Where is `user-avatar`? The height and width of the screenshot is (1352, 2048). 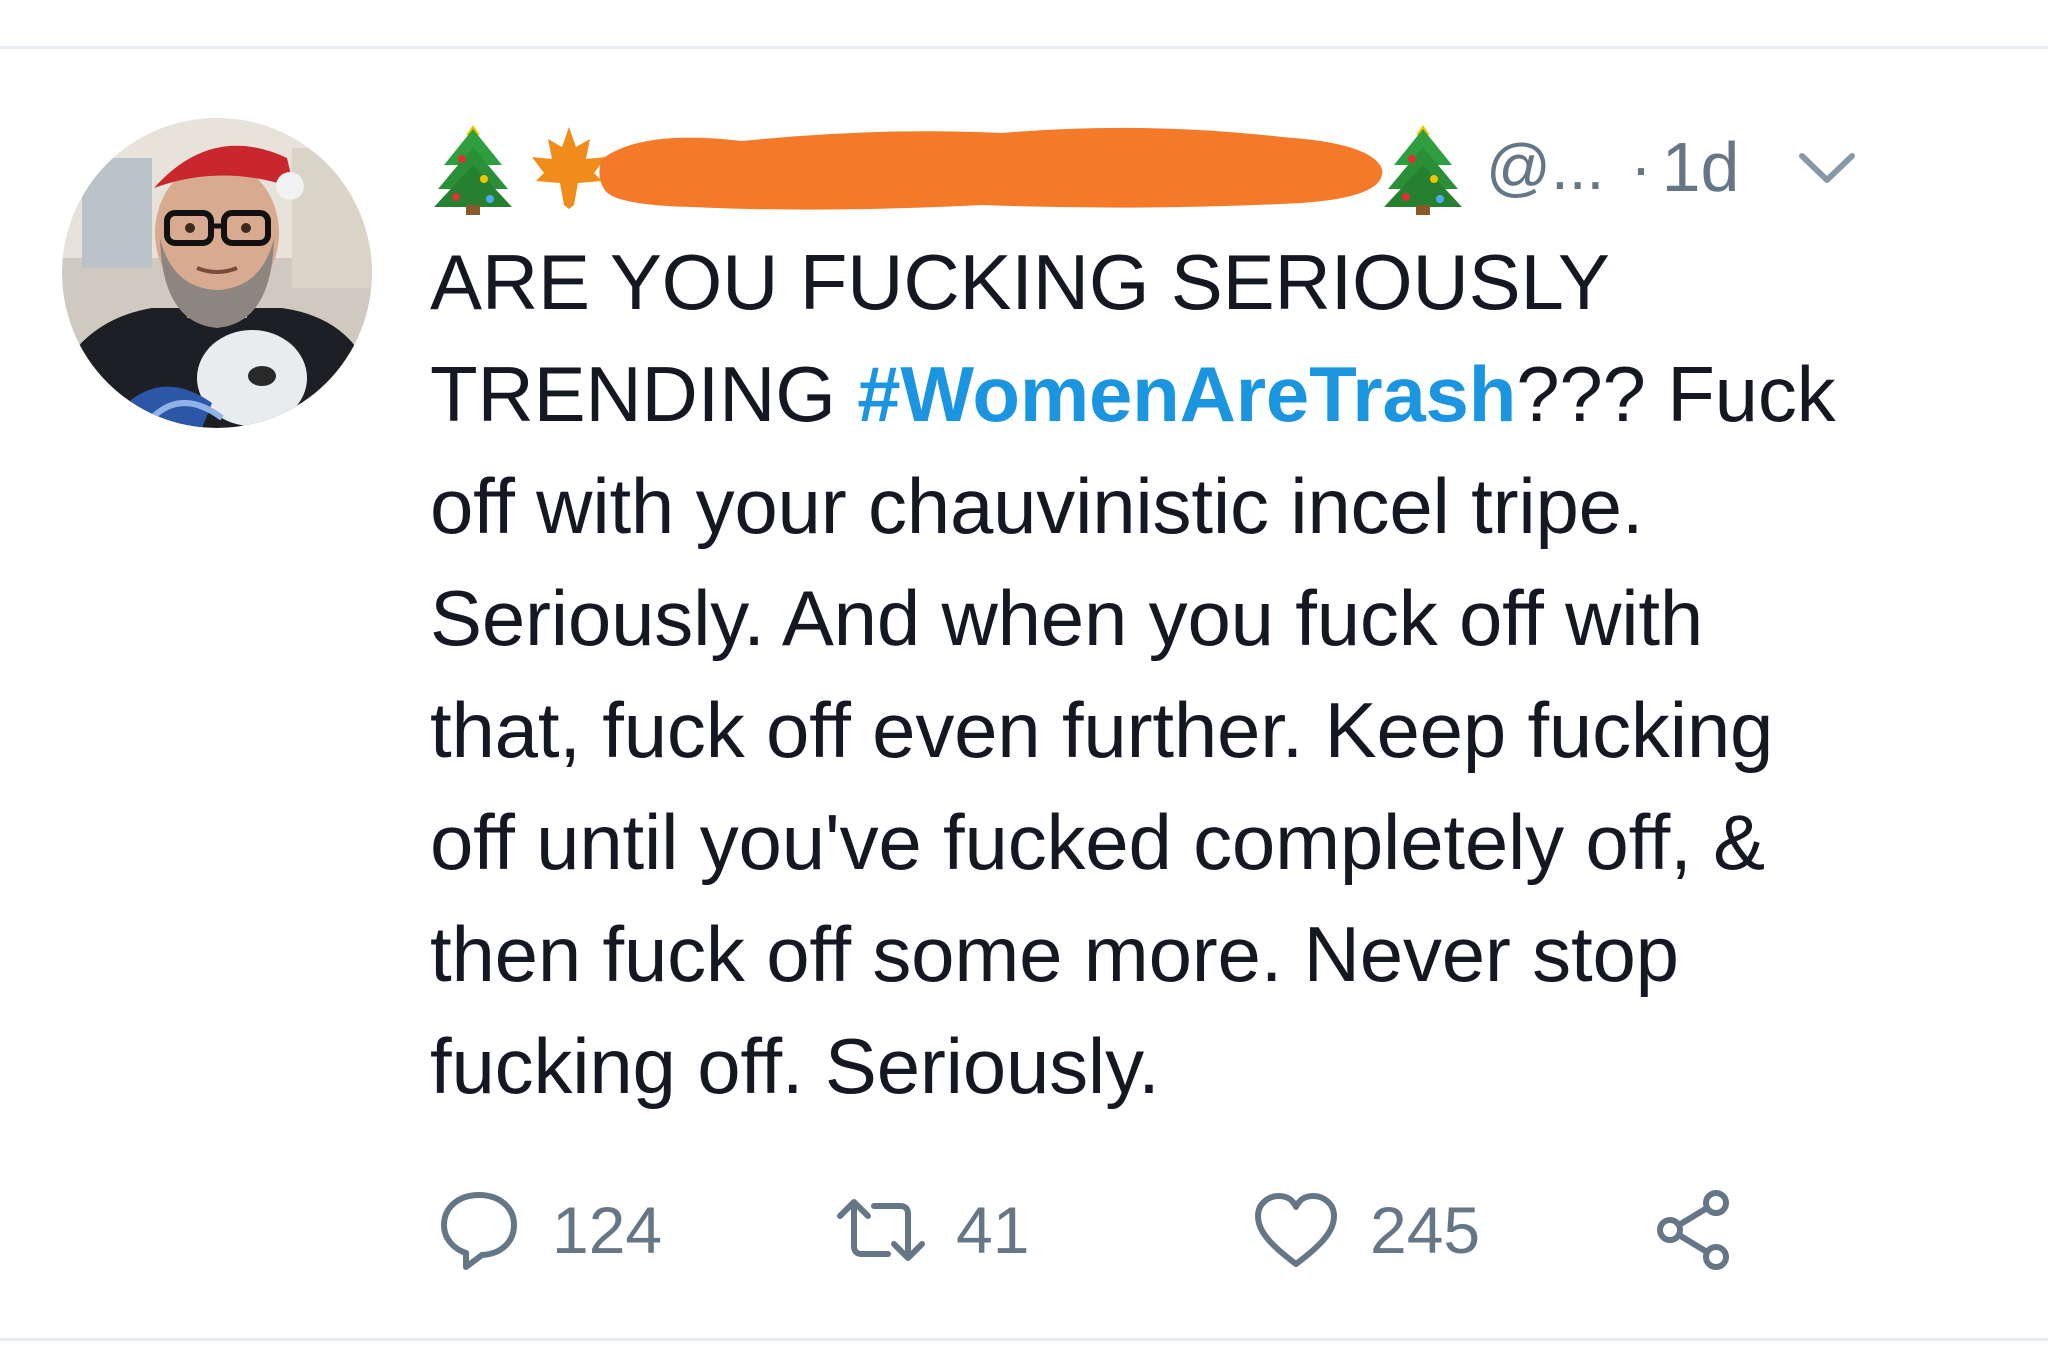
user-avatar is located at coordinates (217, 273).